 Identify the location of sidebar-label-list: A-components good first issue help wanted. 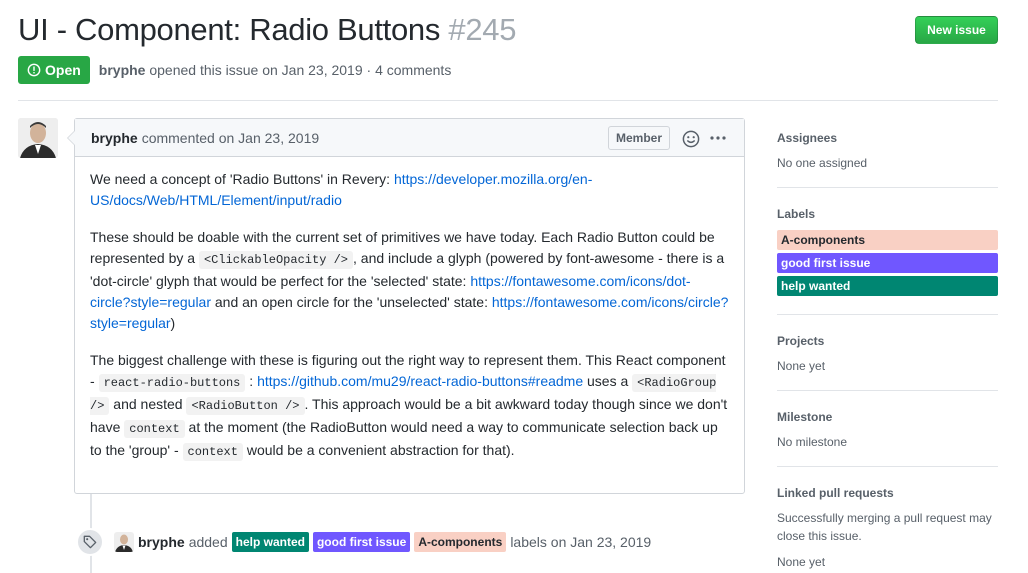
(887, 263).